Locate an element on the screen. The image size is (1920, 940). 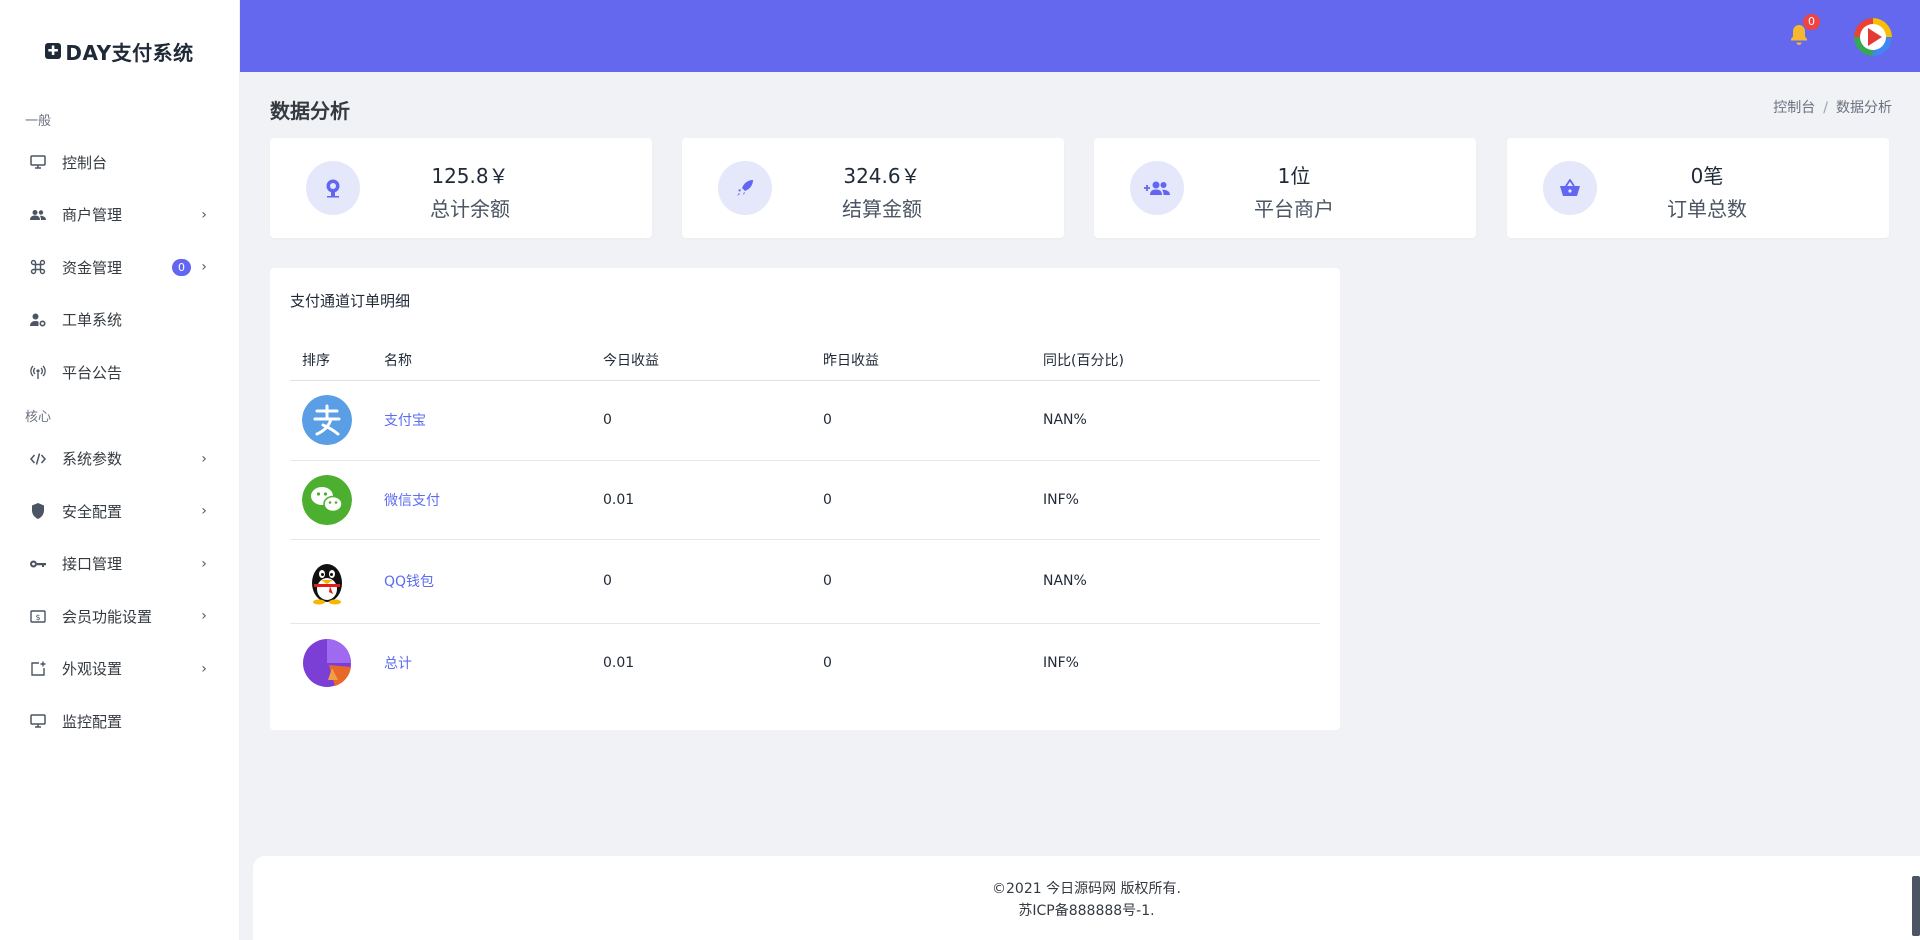
footer: ©2021 今日源码网 版权所有. 苏ICP备888888号-1. is located at coordinates (1086, 898).